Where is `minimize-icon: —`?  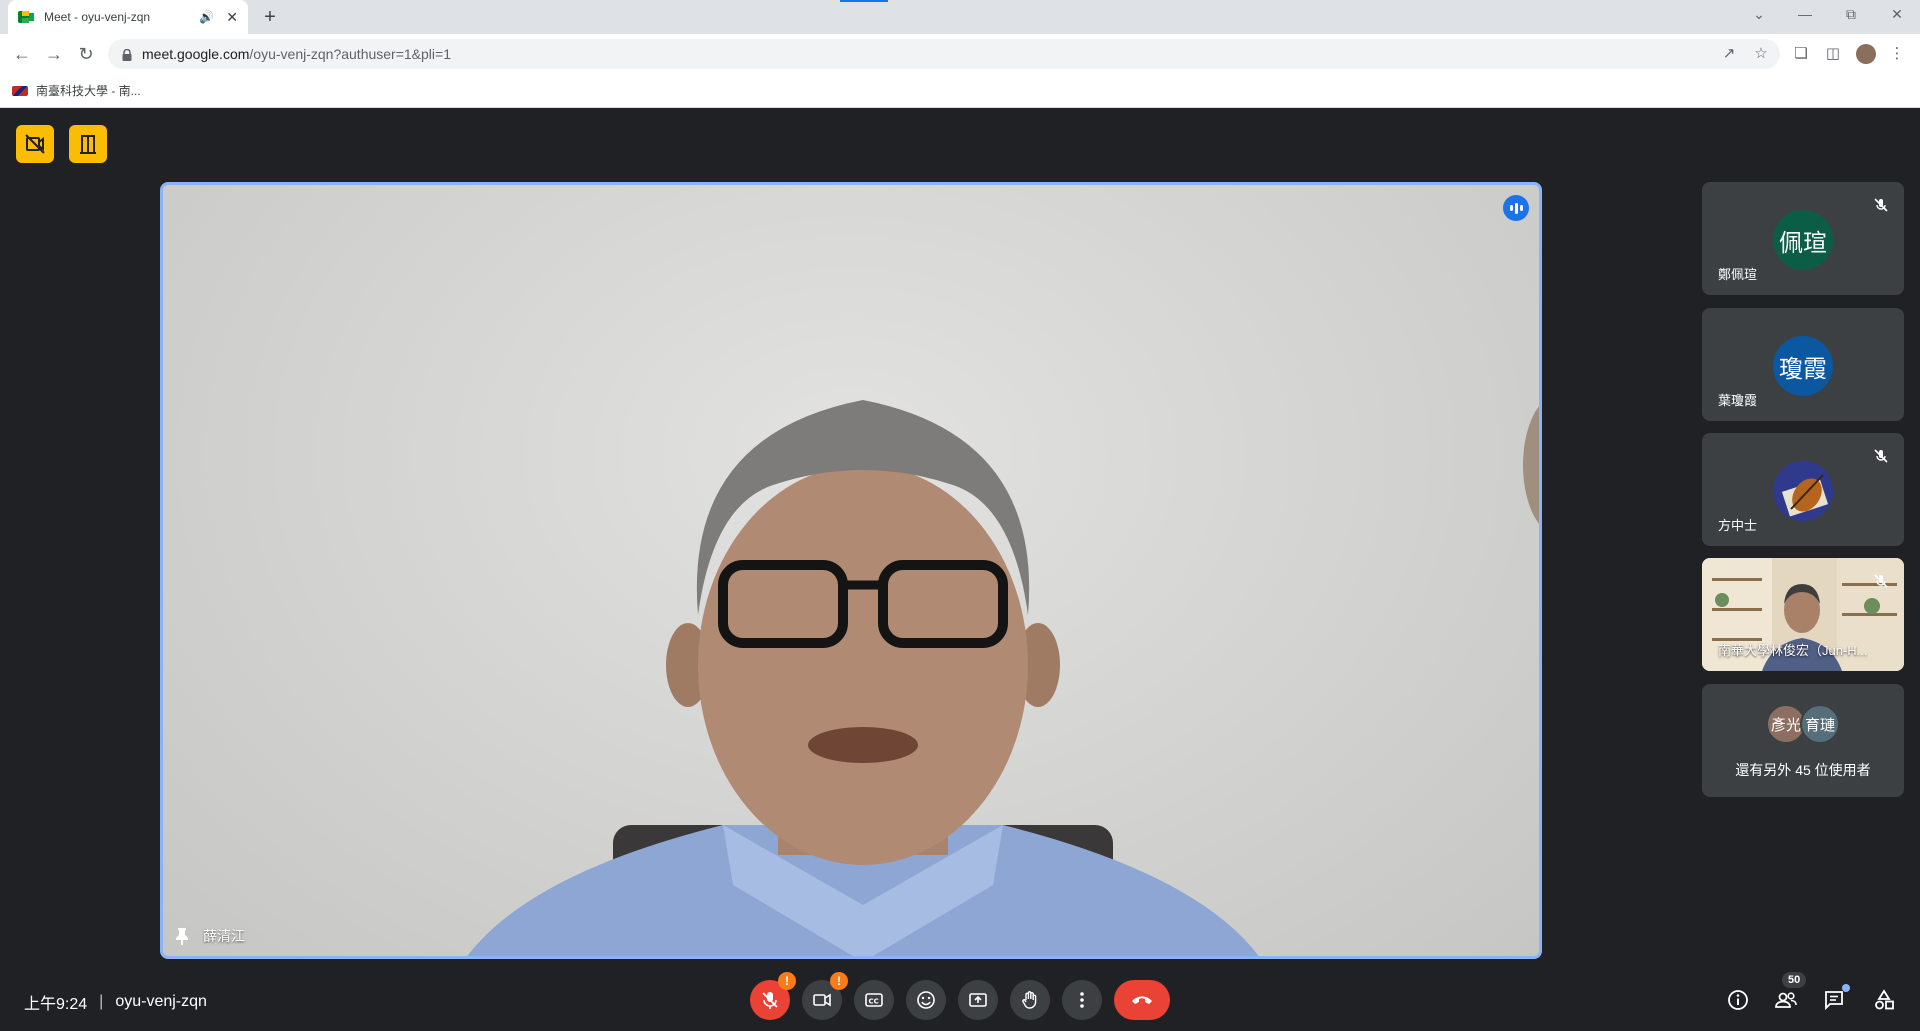
minimize-icon: — is located at coordinates (1805, 14).